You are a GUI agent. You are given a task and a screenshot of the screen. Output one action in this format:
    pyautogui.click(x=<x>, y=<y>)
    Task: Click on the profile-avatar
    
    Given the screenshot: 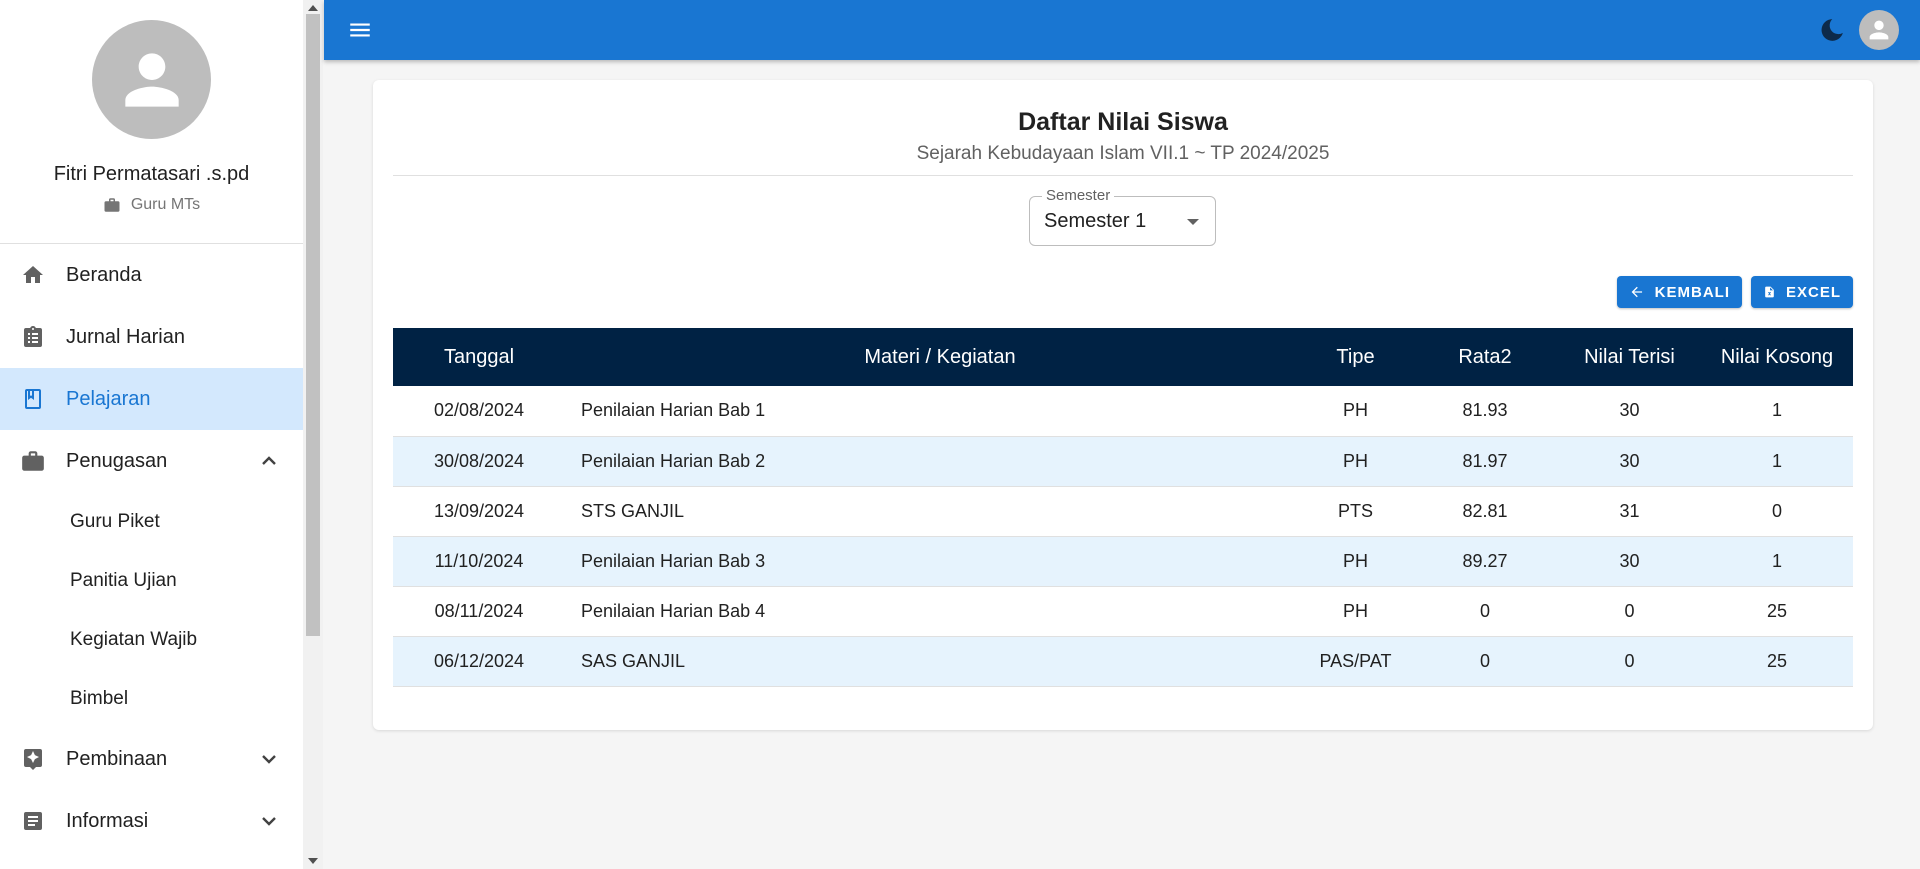 What is the action you would take?
    pyautogui.click(x=151, y=79)
    